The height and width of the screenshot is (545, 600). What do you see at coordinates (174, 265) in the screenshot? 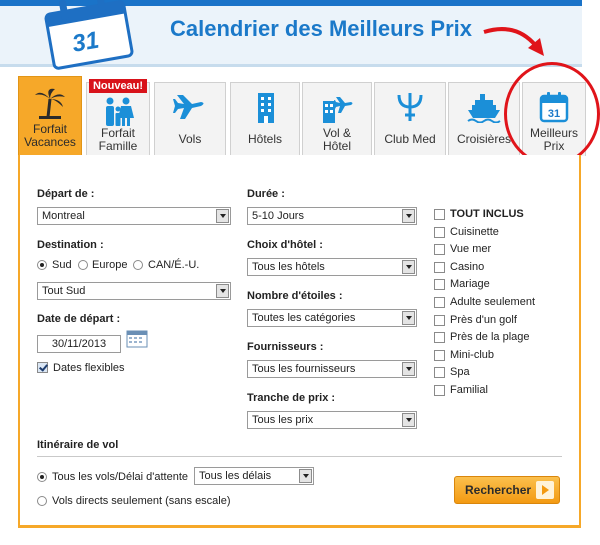
I see `radio-can-eu-label: CAN/É.-U.` at bounding box center [174, 265].